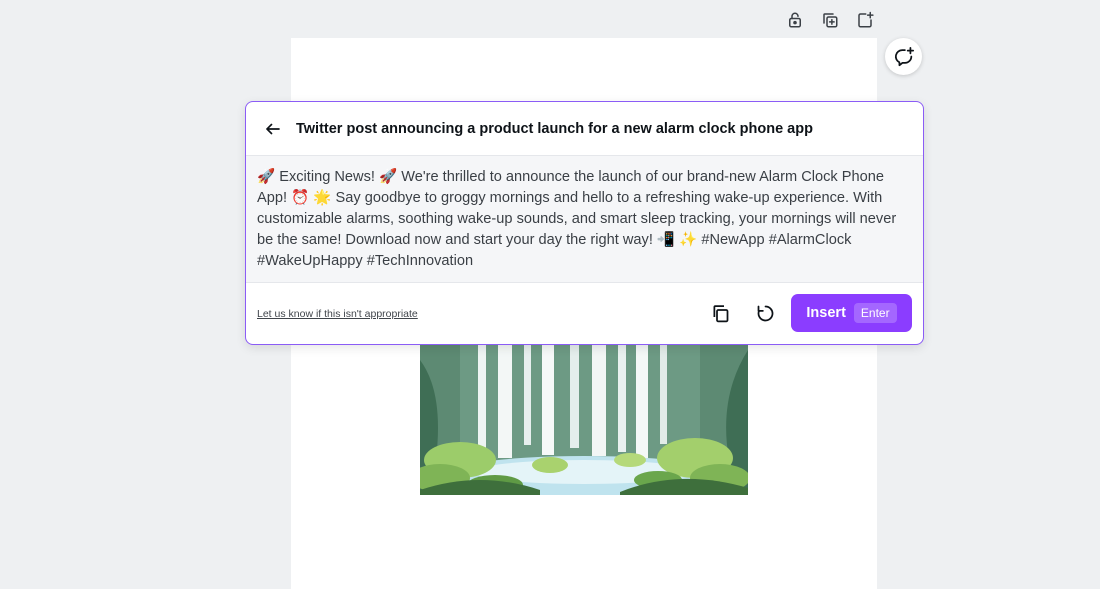  I want to click on page-toolbar, so click(830, 20).